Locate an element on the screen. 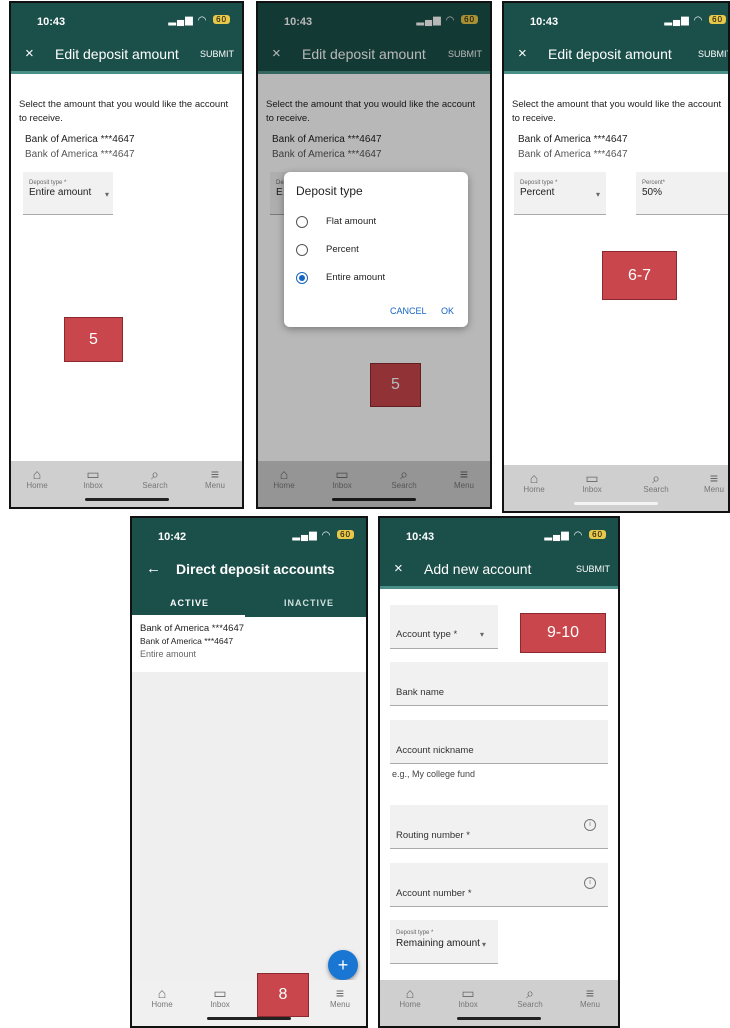 The height and width of the screenshot is (1028, 730). list-empty-area is located at coordinates (249, 826).